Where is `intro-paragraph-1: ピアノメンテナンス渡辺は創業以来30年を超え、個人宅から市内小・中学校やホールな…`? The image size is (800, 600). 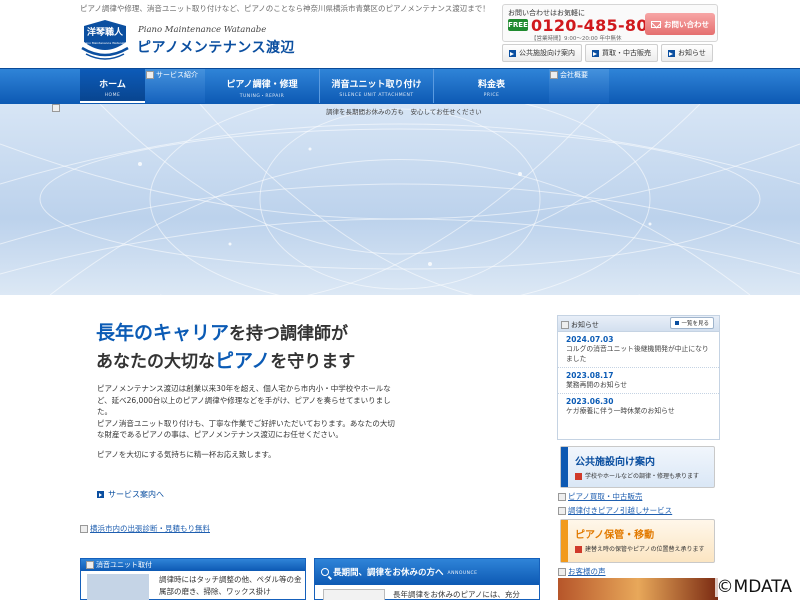 intro-paragraph-1: ピアノメンテナンス渡辺は創業以来30年を超え、個人宅から市内小・中学校やホールな… is located at coordinates (244, 400).